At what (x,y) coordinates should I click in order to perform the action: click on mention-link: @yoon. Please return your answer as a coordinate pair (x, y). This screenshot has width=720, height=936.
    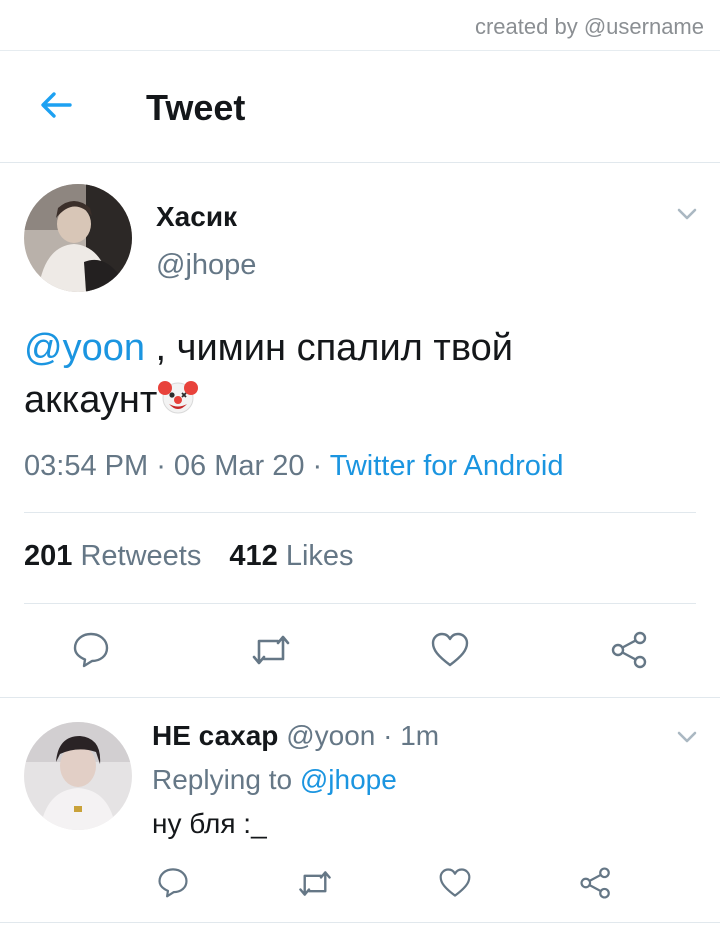
    Looking at the image, I should click on (84, 348).